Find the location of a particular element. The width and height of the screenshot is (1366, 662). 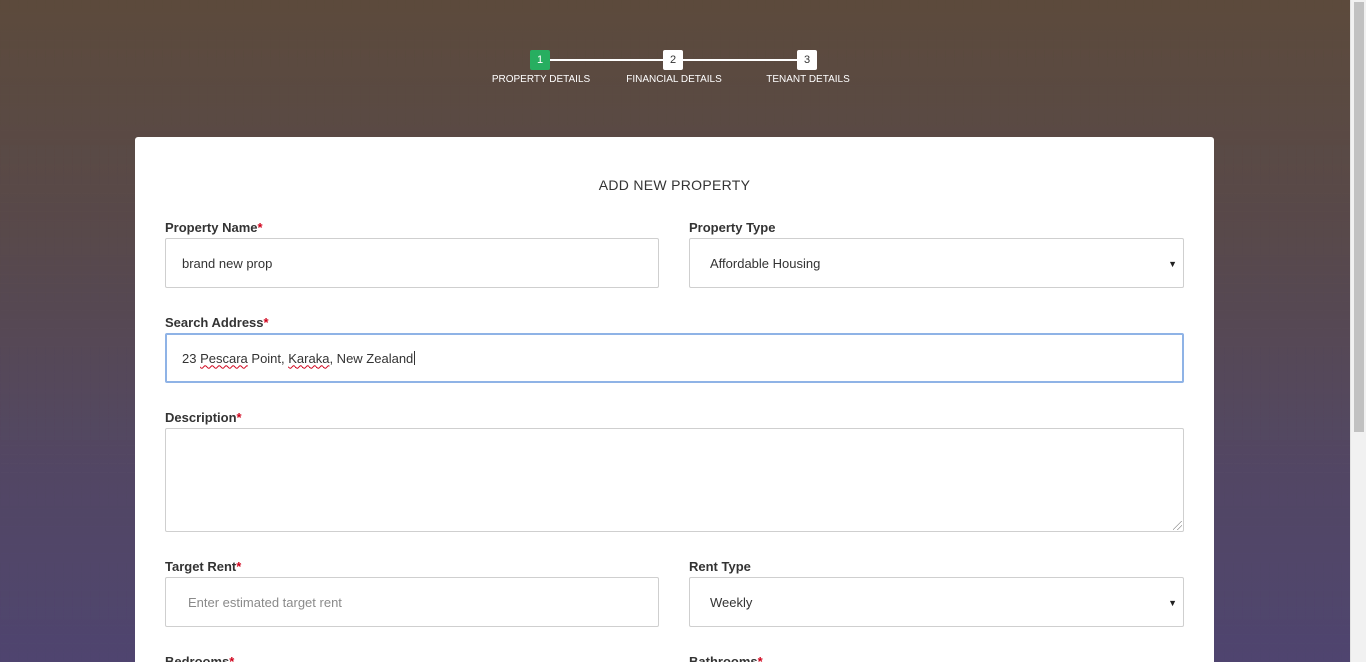

bedrooms-label: Bedrooms* is located at coordinates (199, 658).